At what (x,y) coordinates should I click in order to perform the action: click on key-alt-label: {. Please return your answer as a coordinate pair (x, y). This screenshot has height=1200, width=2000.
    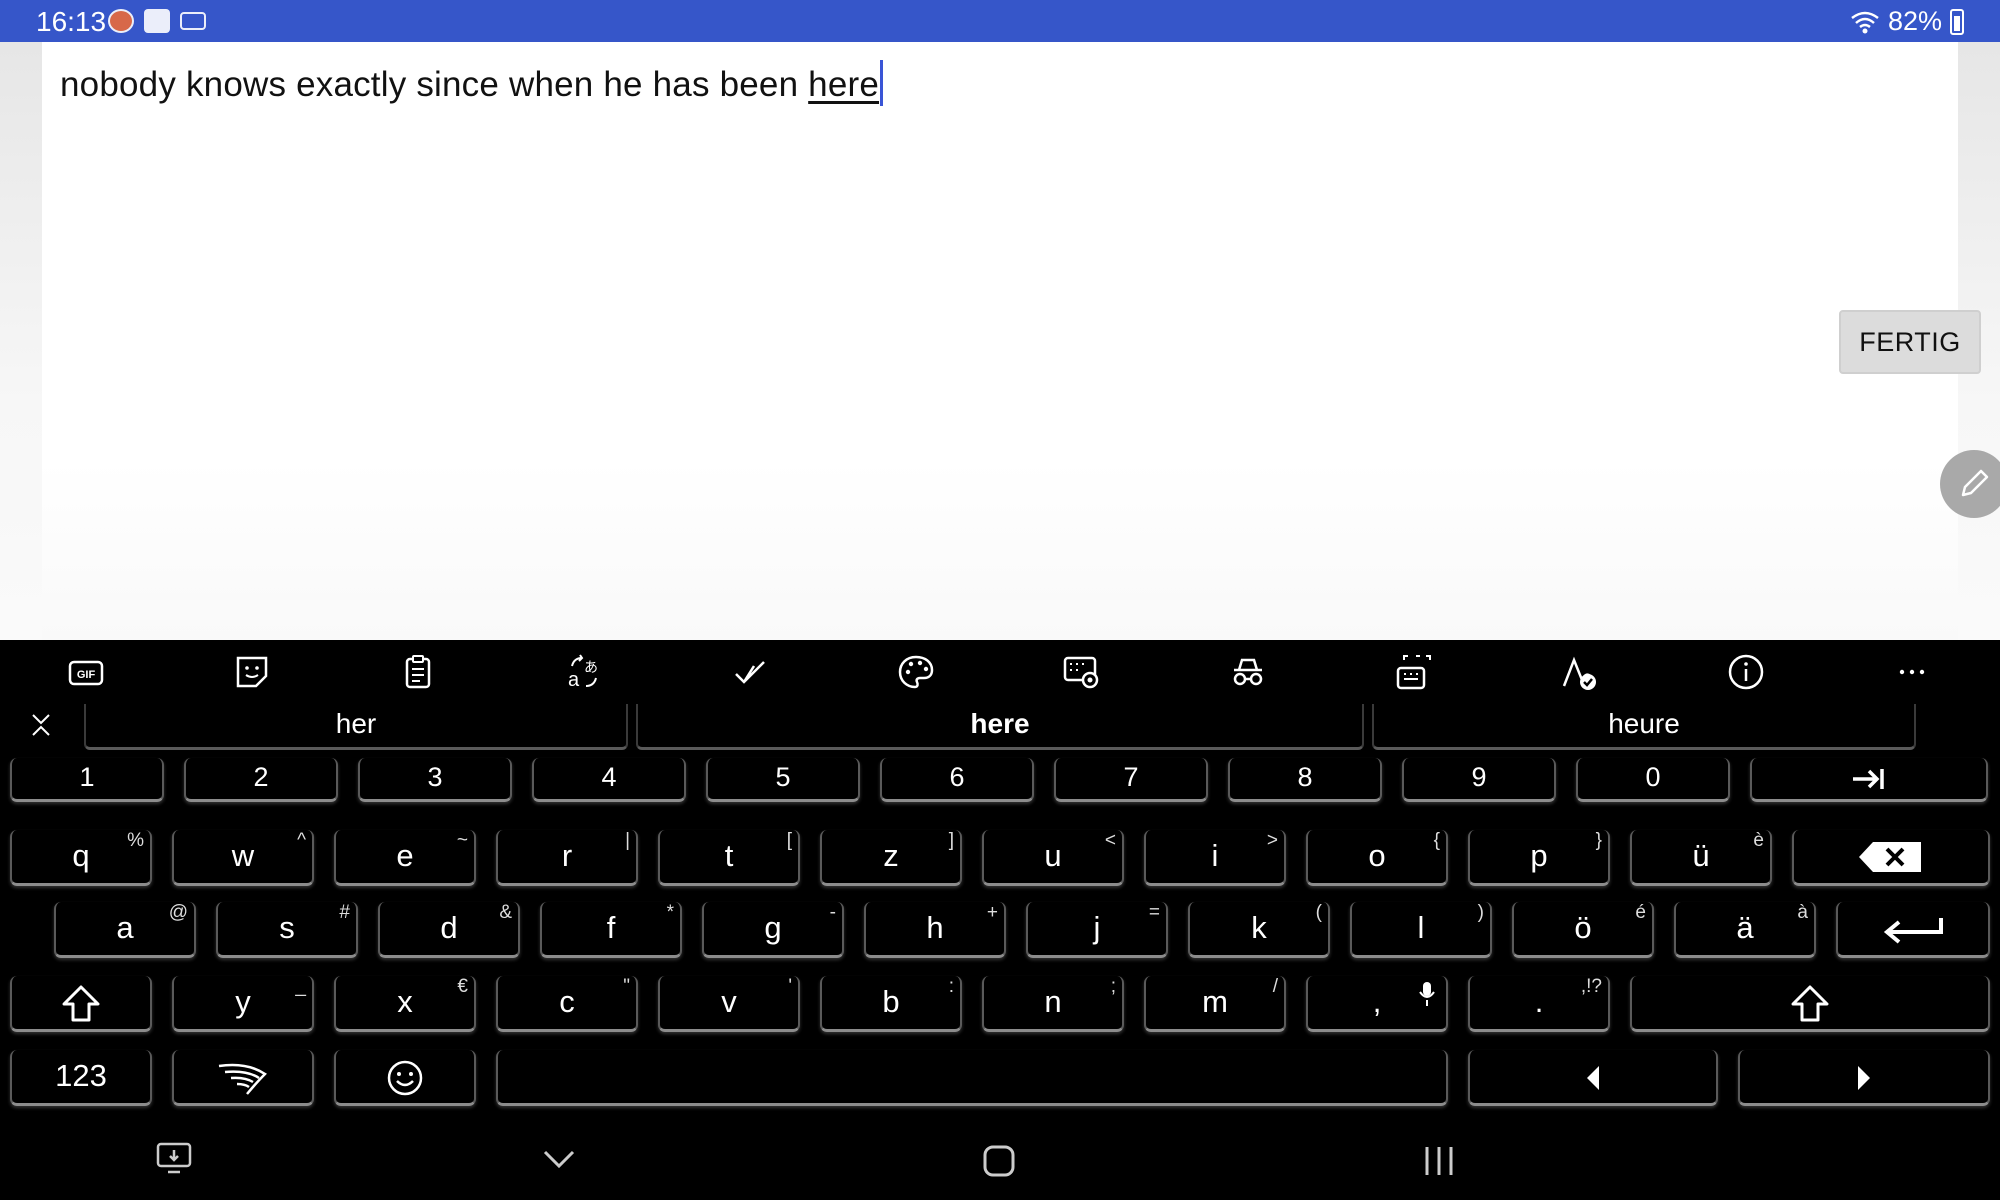
    Looking at the image, I should click on (1436, 840).